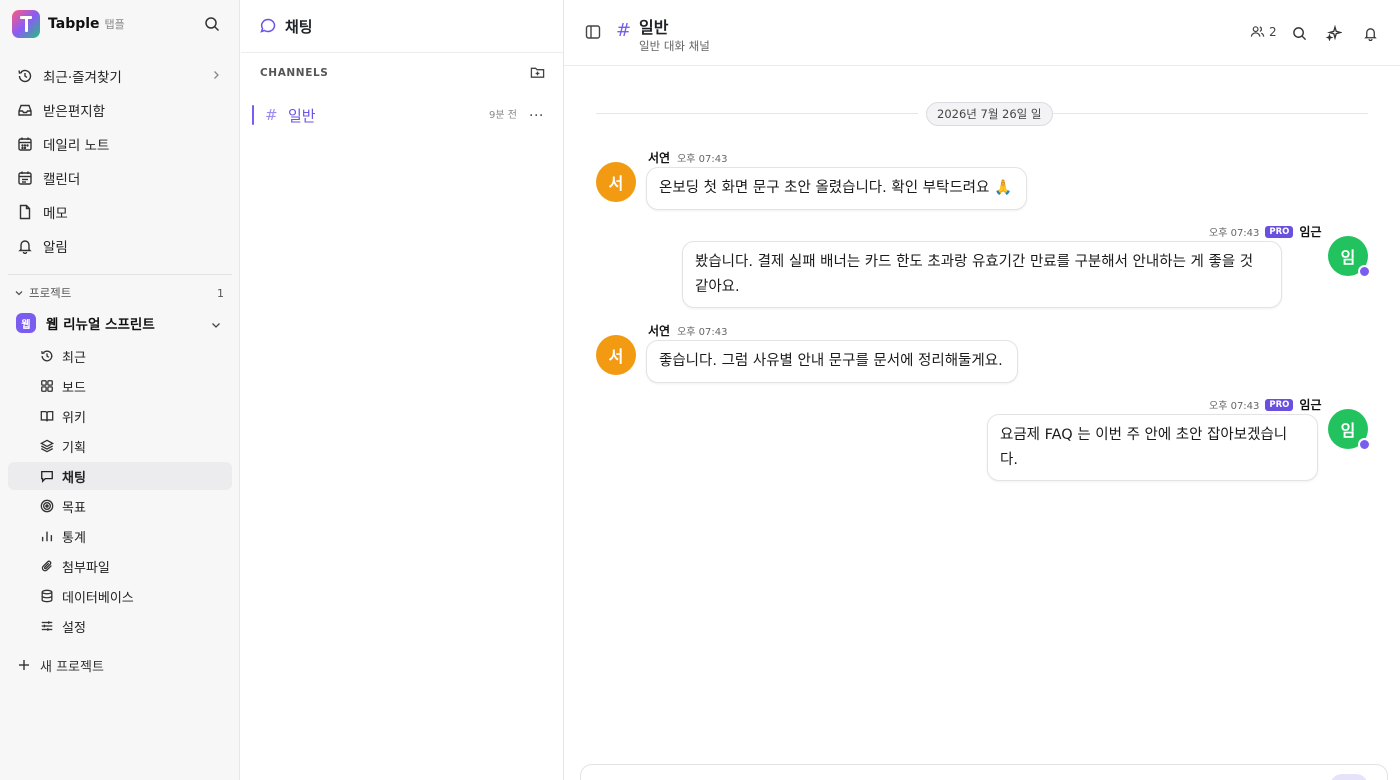  What do you see at coordinates (120, 566) in the screenshot?
I see `project-item-attachments: 첨부파일` at bounding box center [120, 566].